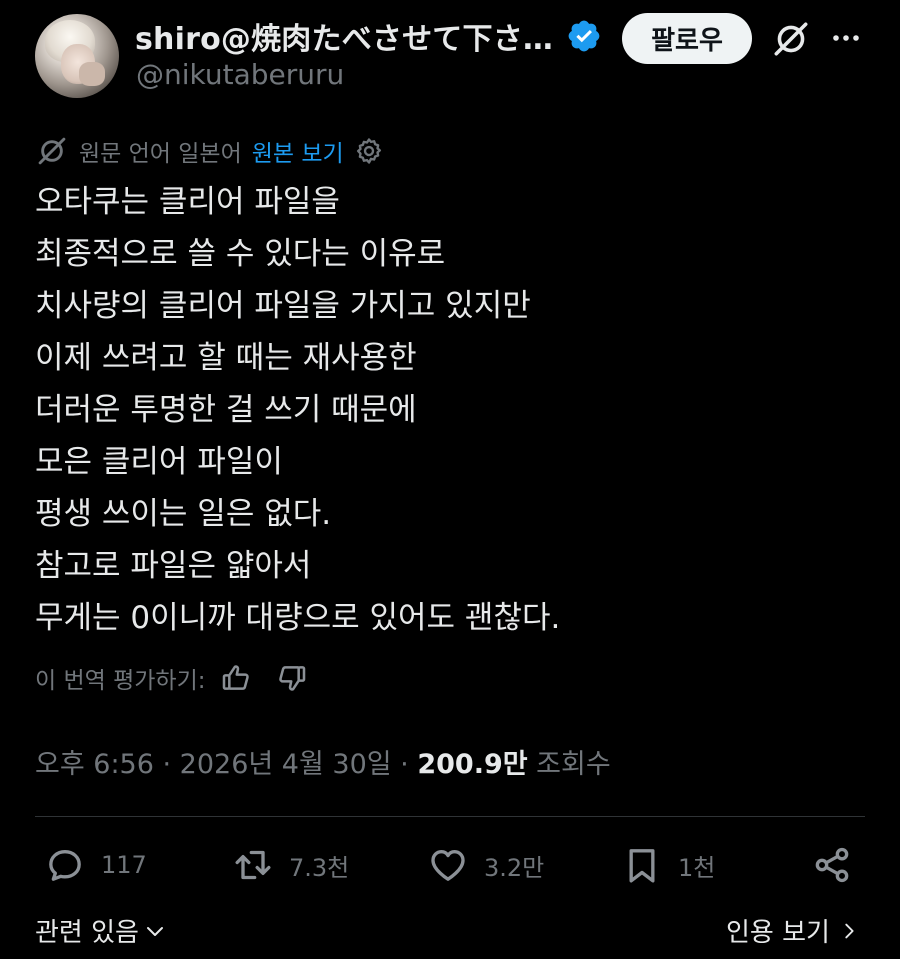  I want to click on avatar, so click(77, 56).